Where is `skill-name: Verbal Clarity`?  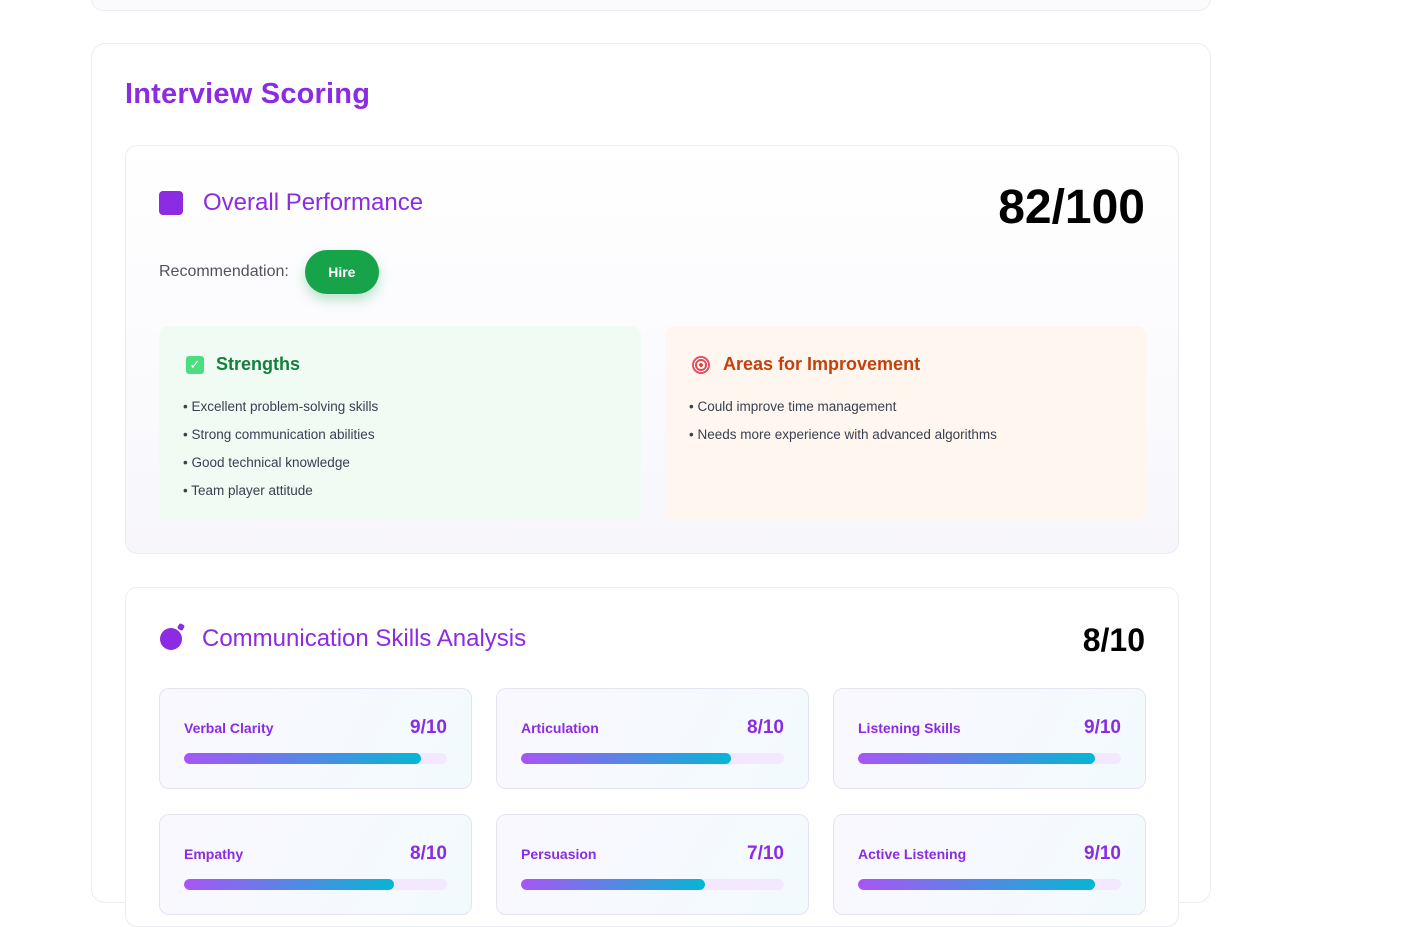
skill-name: Verbal Clarity is located at coordinates (229, 728).